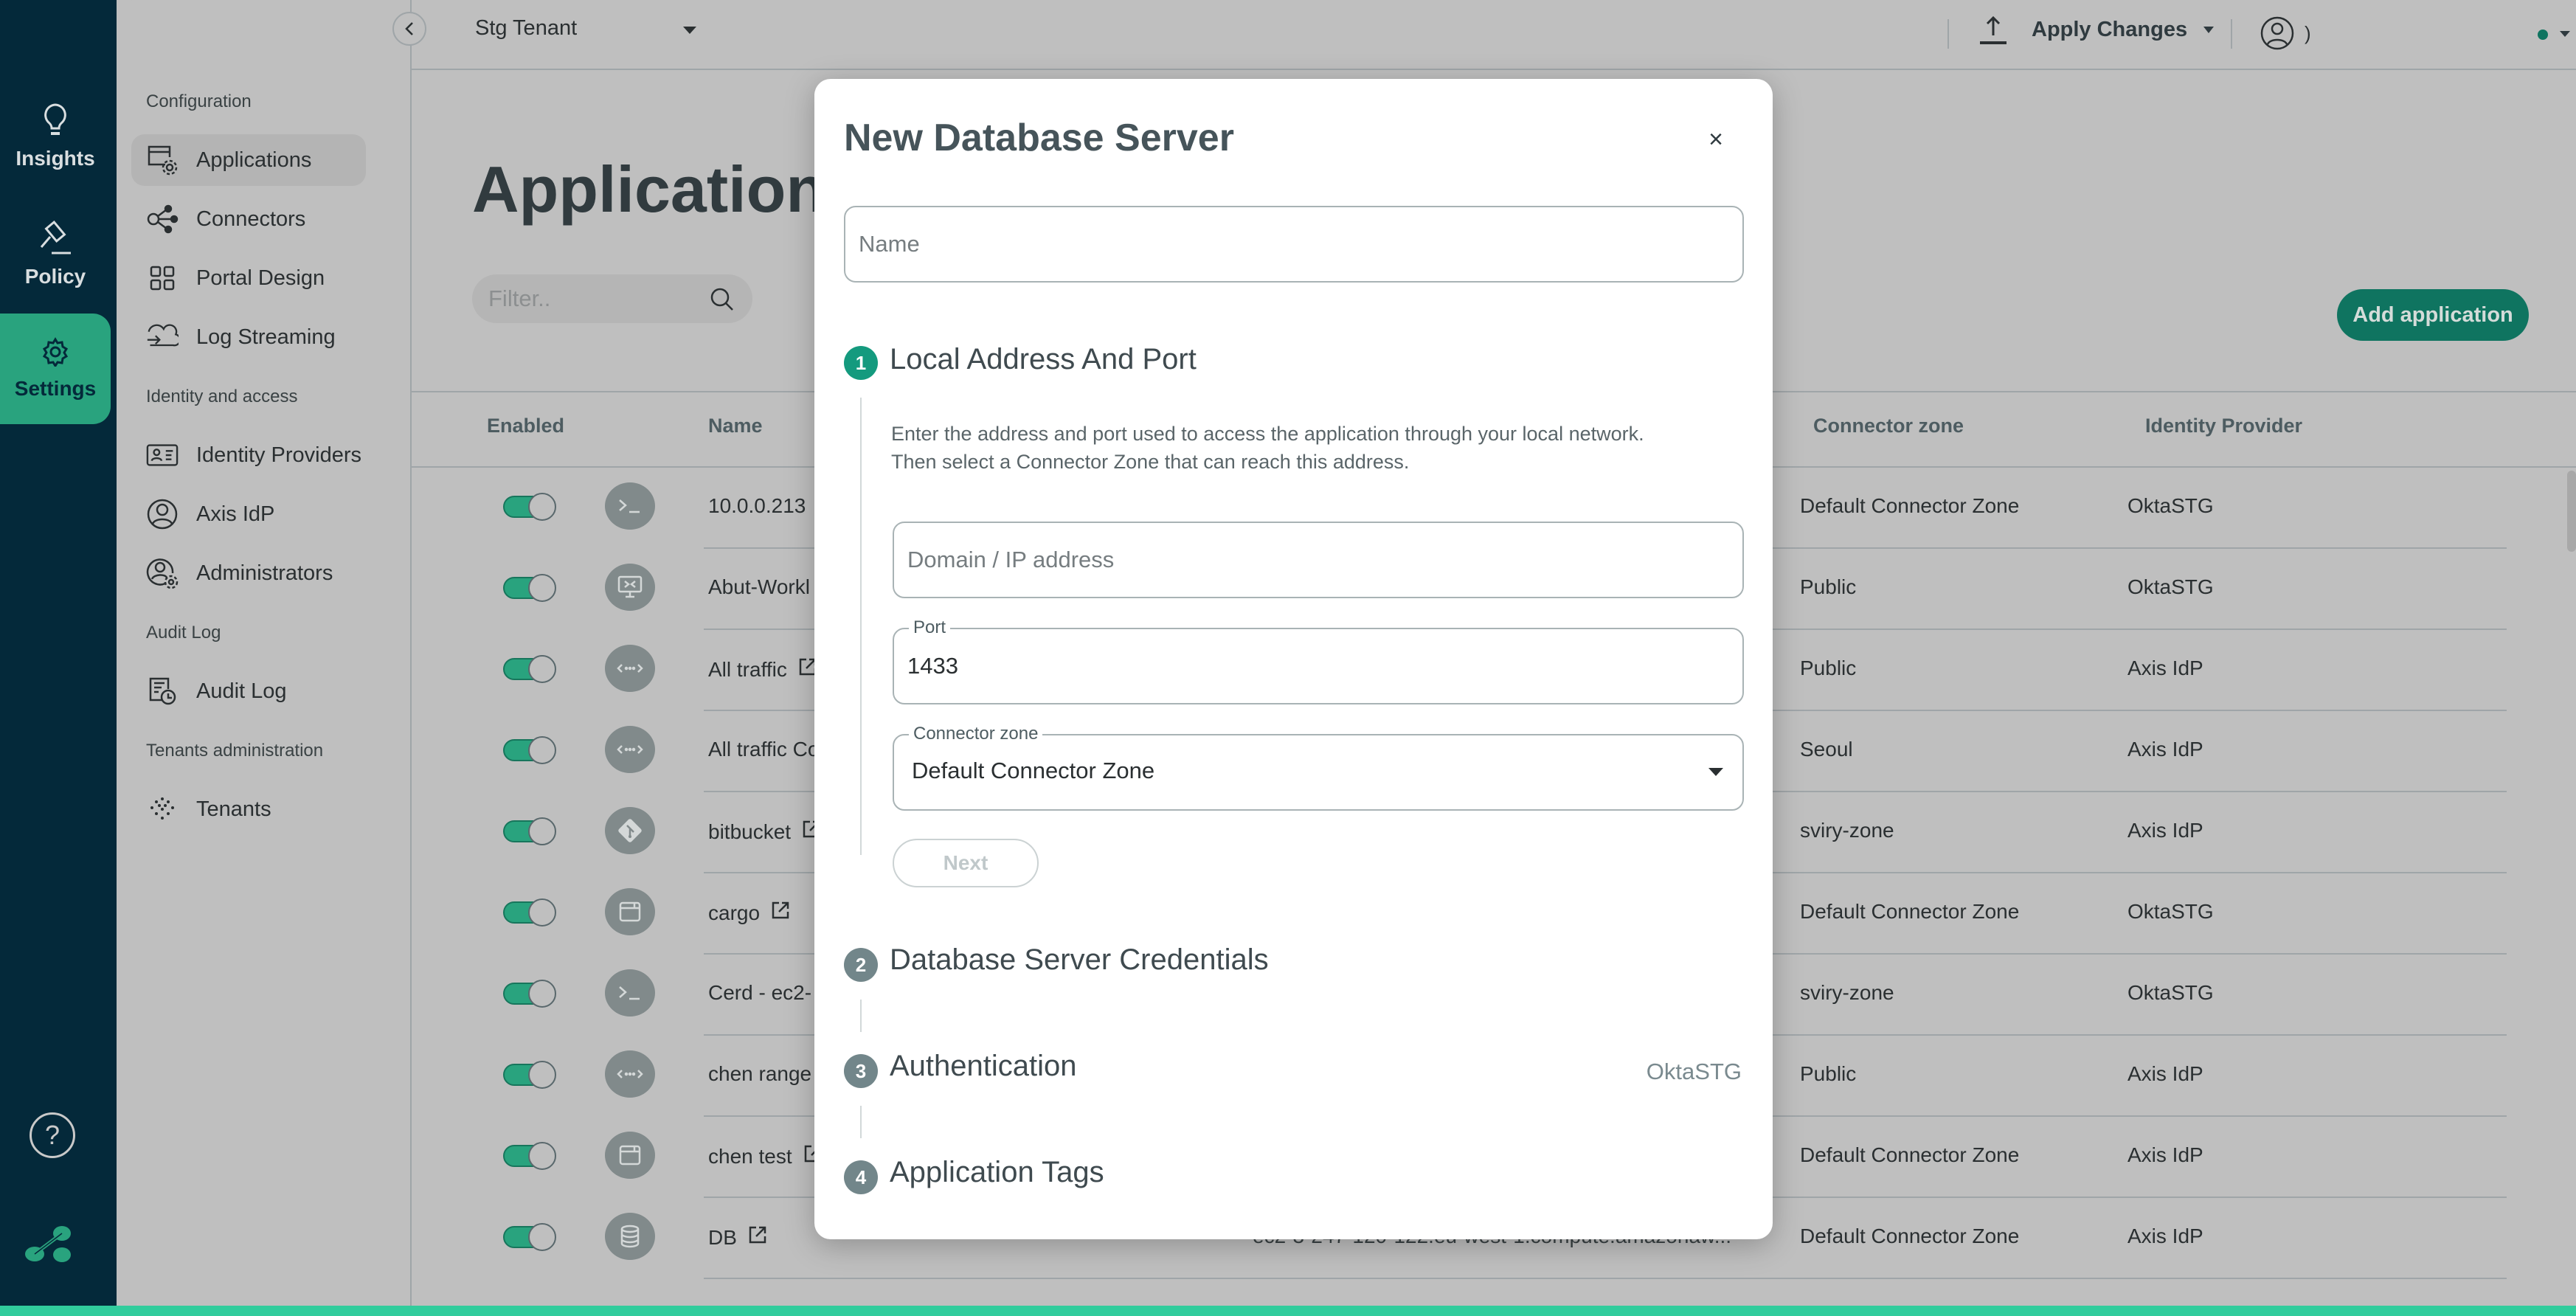 This screenshot has height=1316, width=2576. What do you see at coordinates (966, 863) in the screenshot?
I see `next-button: Next` at bounding box center [966, 863].